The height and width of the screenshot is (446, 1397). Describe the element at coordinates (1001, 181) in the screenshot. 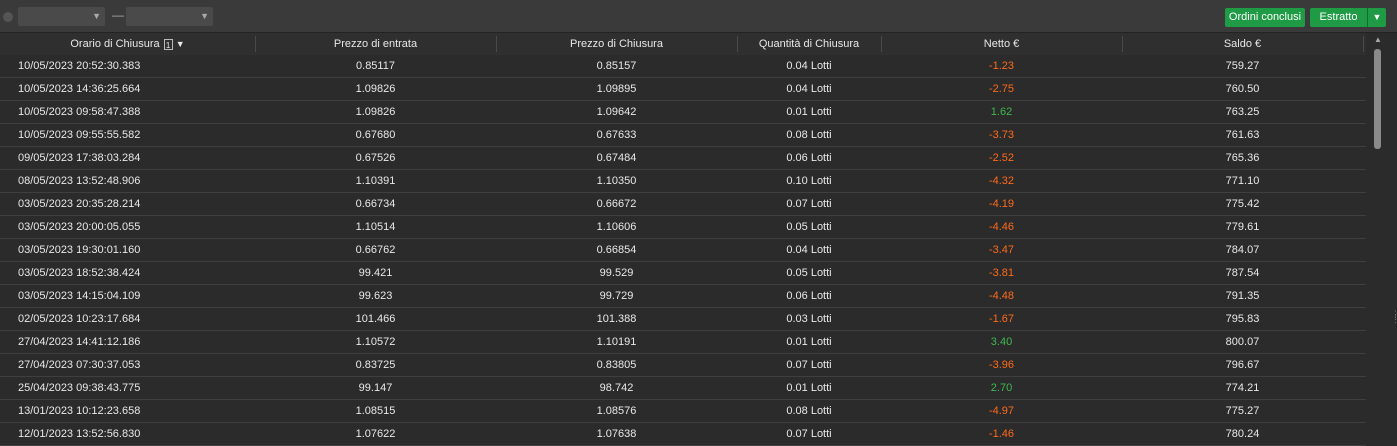

I see `cell-net: -4.32` at that location.